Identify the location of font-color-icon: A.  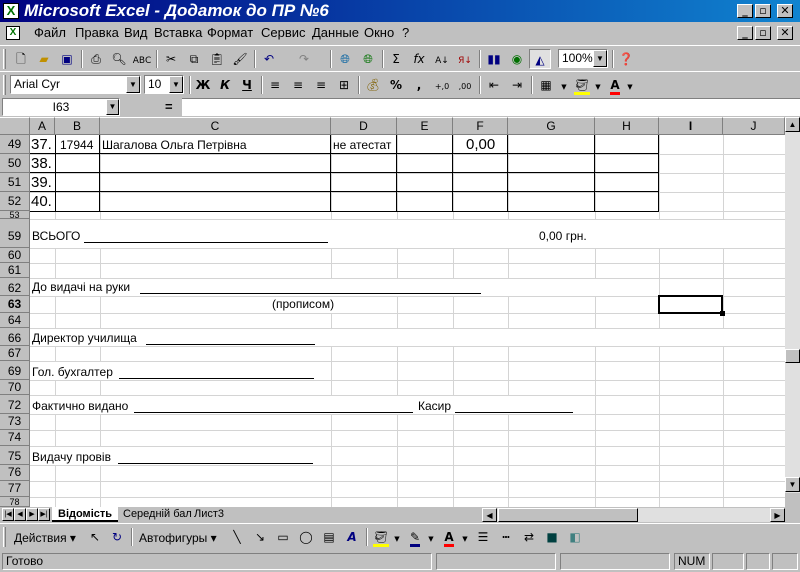
(449, 537).